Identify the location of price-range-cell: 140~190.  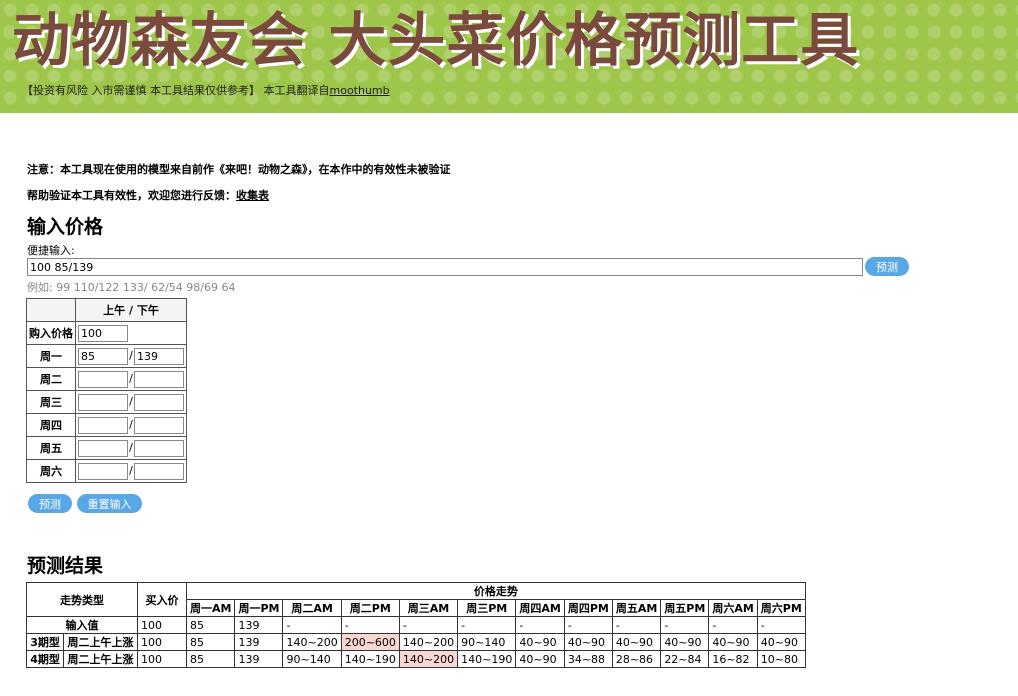
(487, 659).